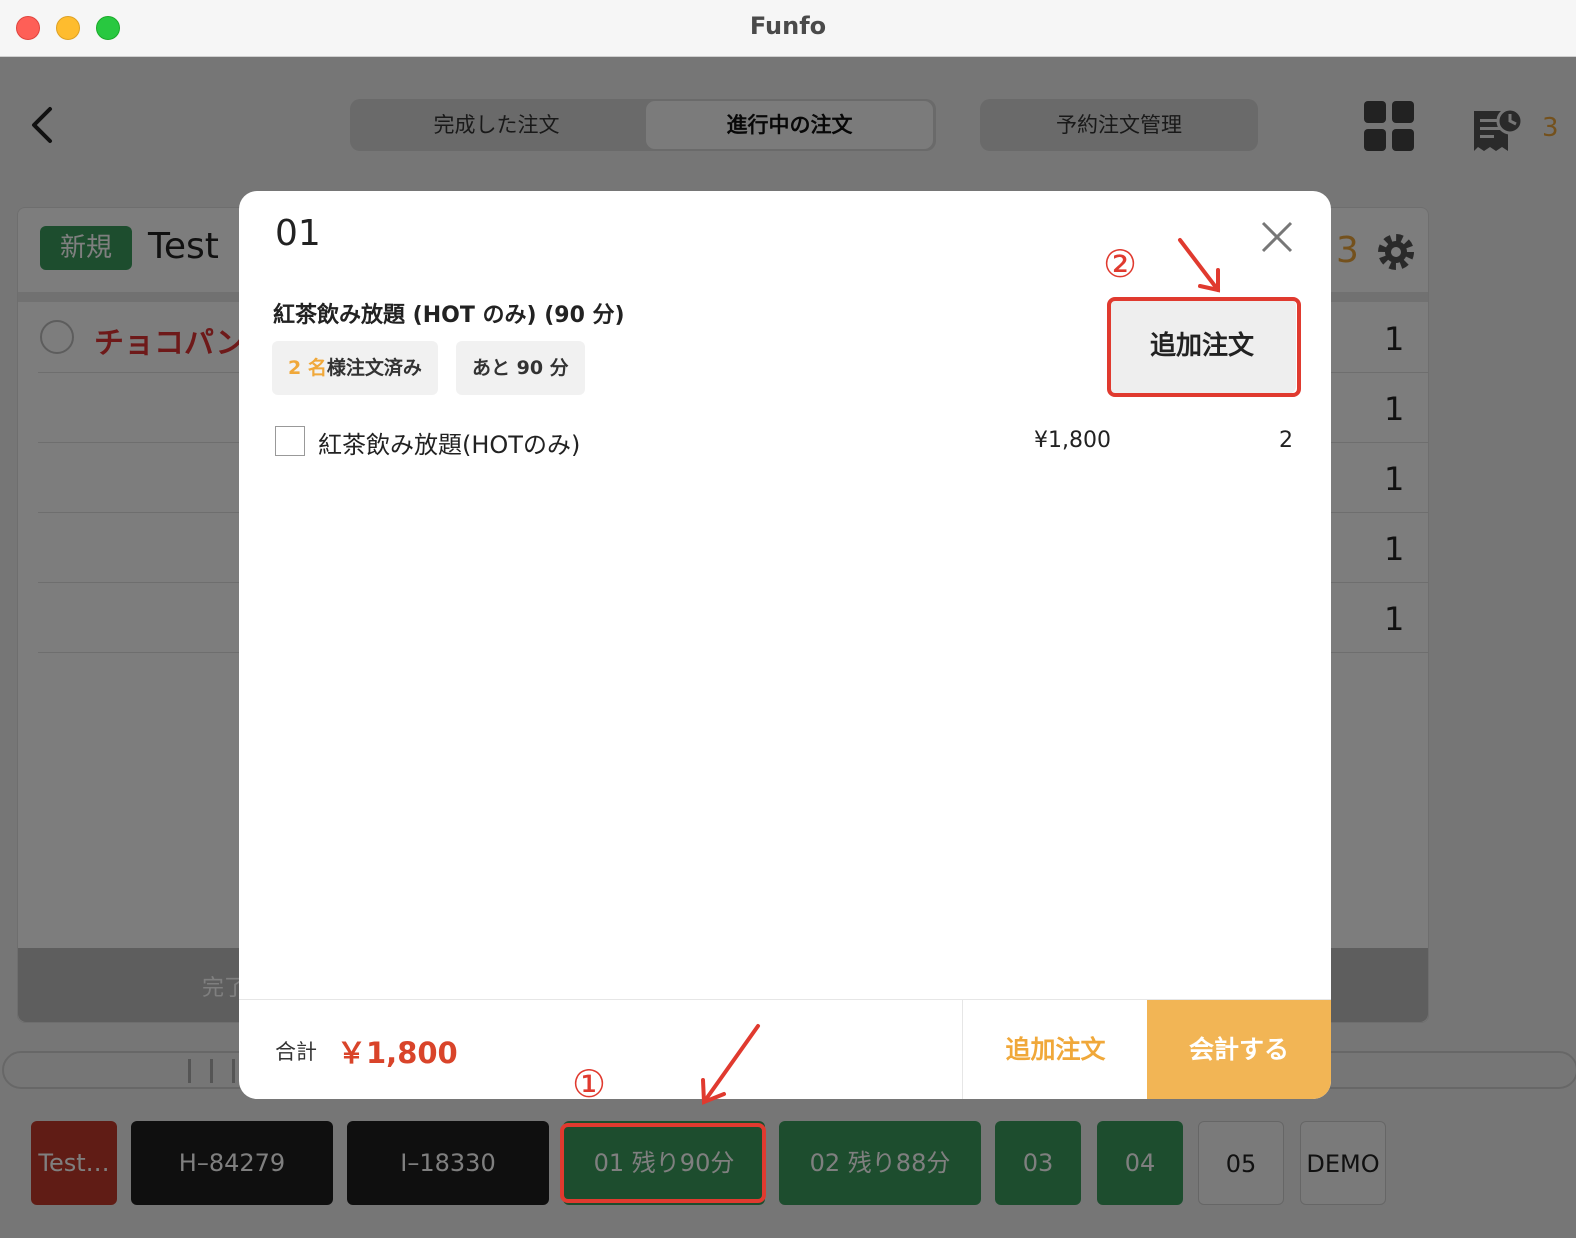 The width and height of the screenshot is (1576, 1238). I want to click on modal-footer: 合計 ￥1,800 追加注文 会計する, so click(785, 1049).